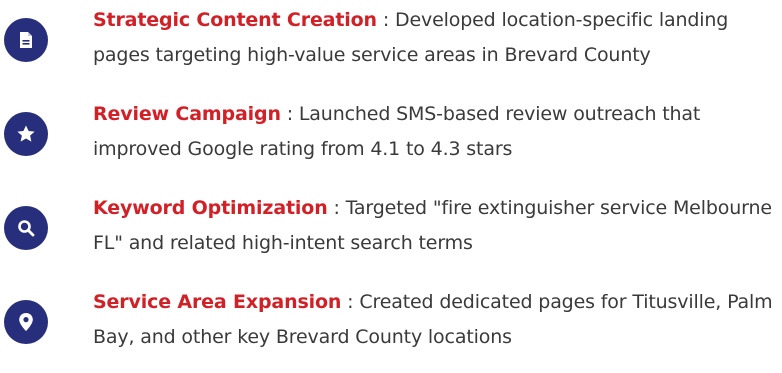  I want to click on search-icon, so click(26, 228).